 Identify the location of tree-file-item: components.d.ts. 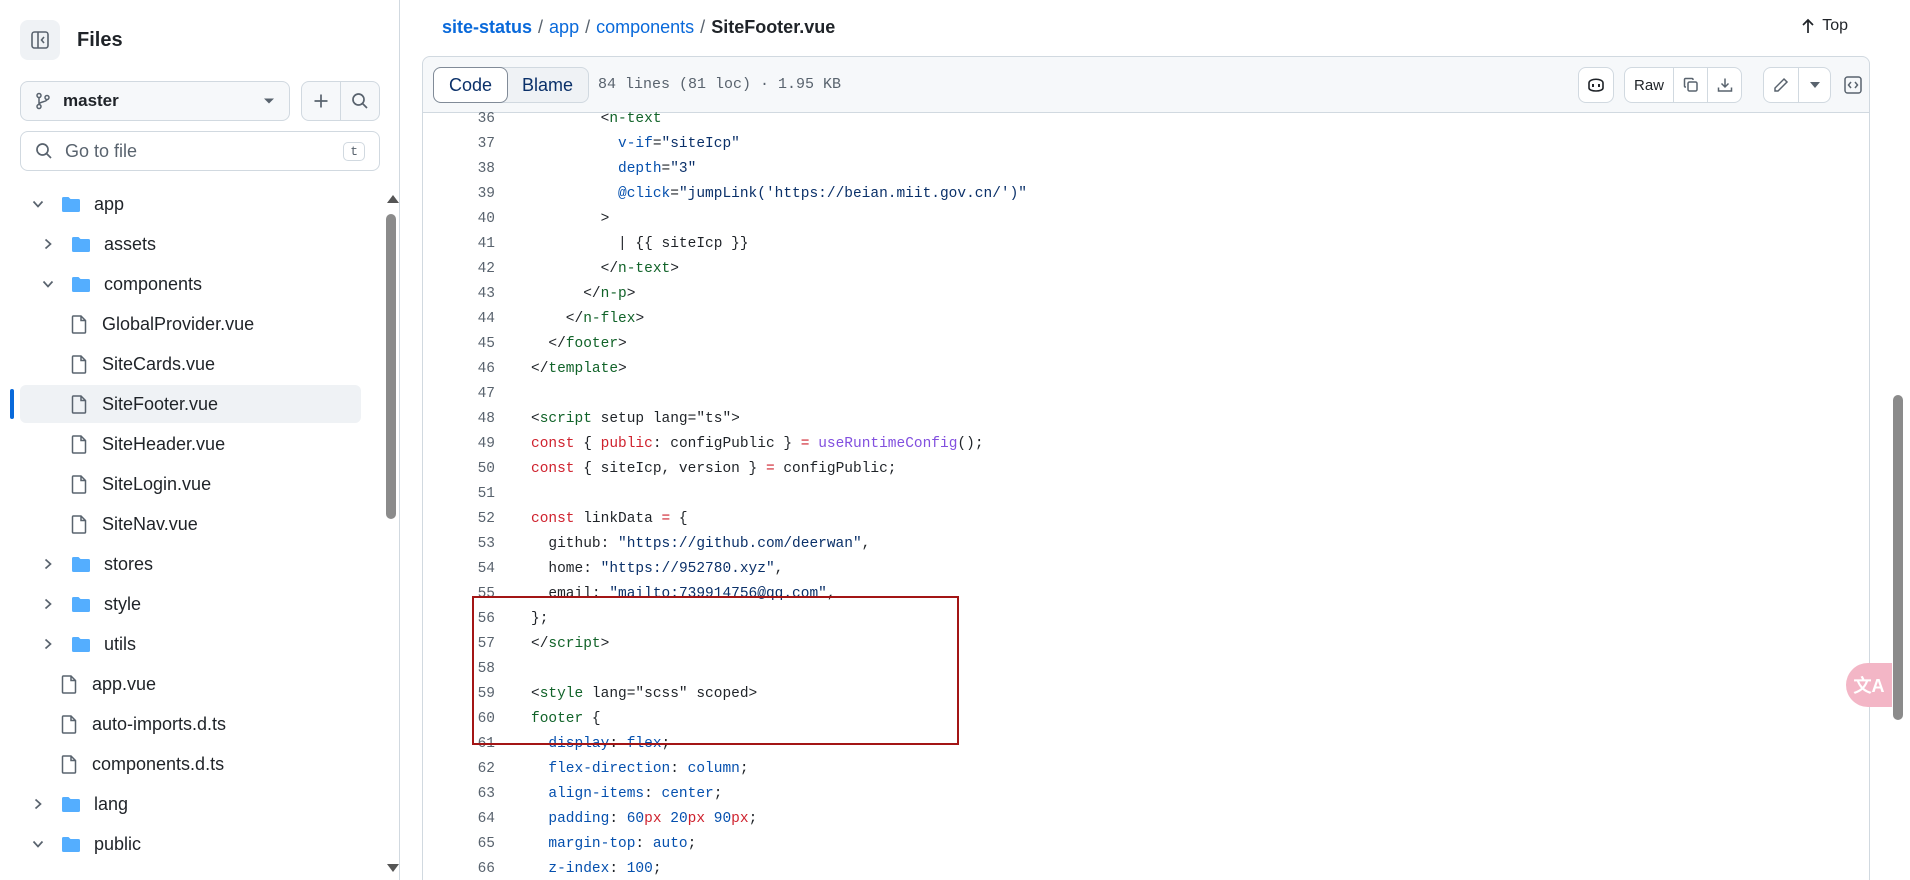
(190, 764).